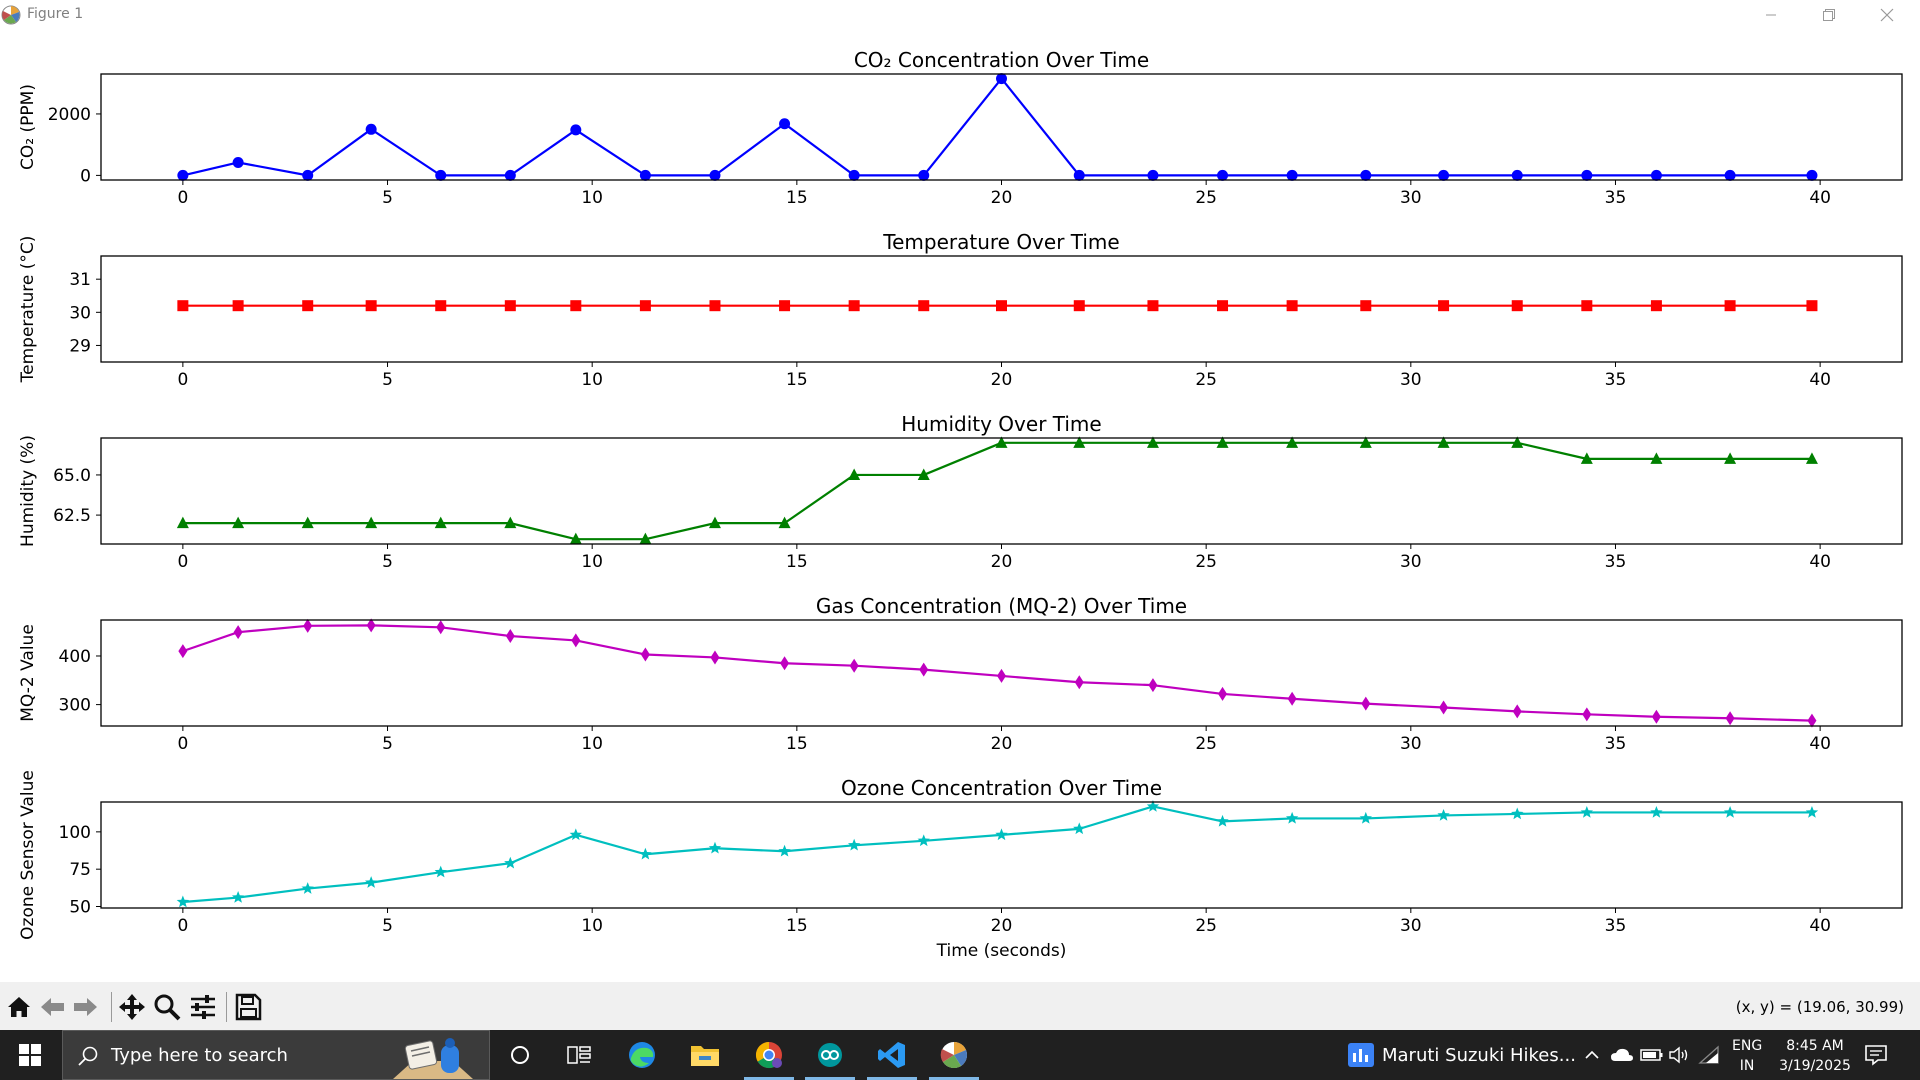 This screenshot has height=1080, width=1920. What do you see at coordinates (1747, 1046) in the screenshot?
I see `language-code: ENG` at bounding box center [1747, 1046].